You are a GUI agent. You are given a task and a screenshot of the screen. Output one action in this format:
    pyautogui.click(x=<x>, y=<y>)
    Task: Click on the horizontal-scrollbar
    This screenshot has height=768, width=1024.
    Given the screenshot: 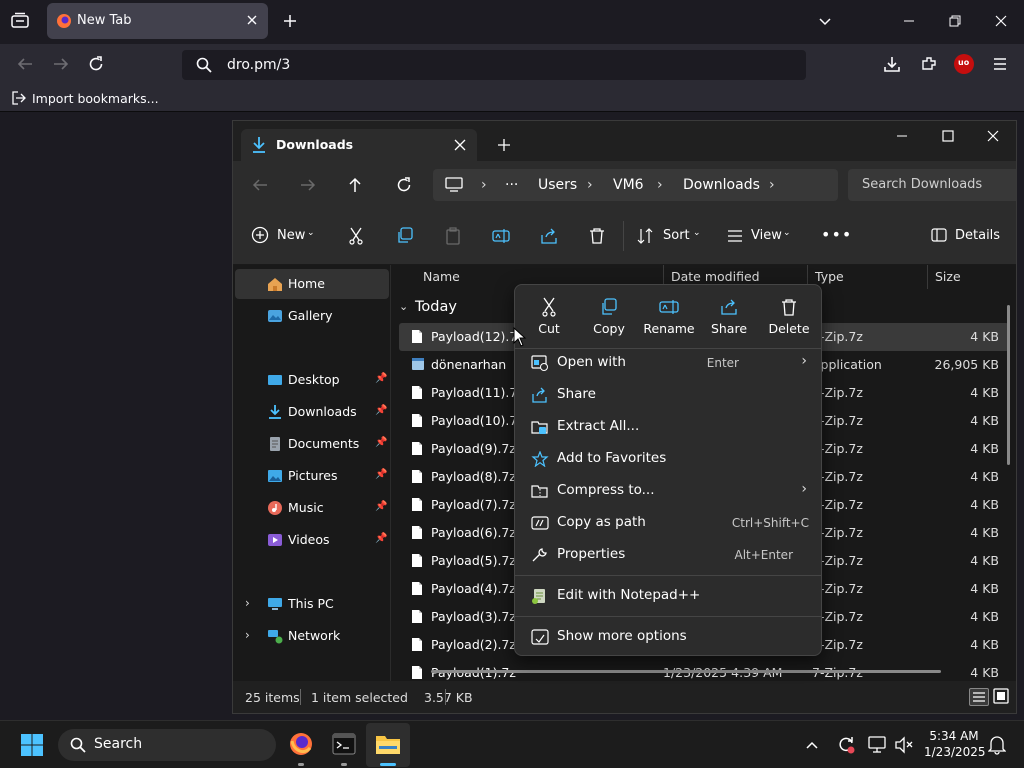 What is the action you would take?
    pyautogui.click(x=686, y=671)
    